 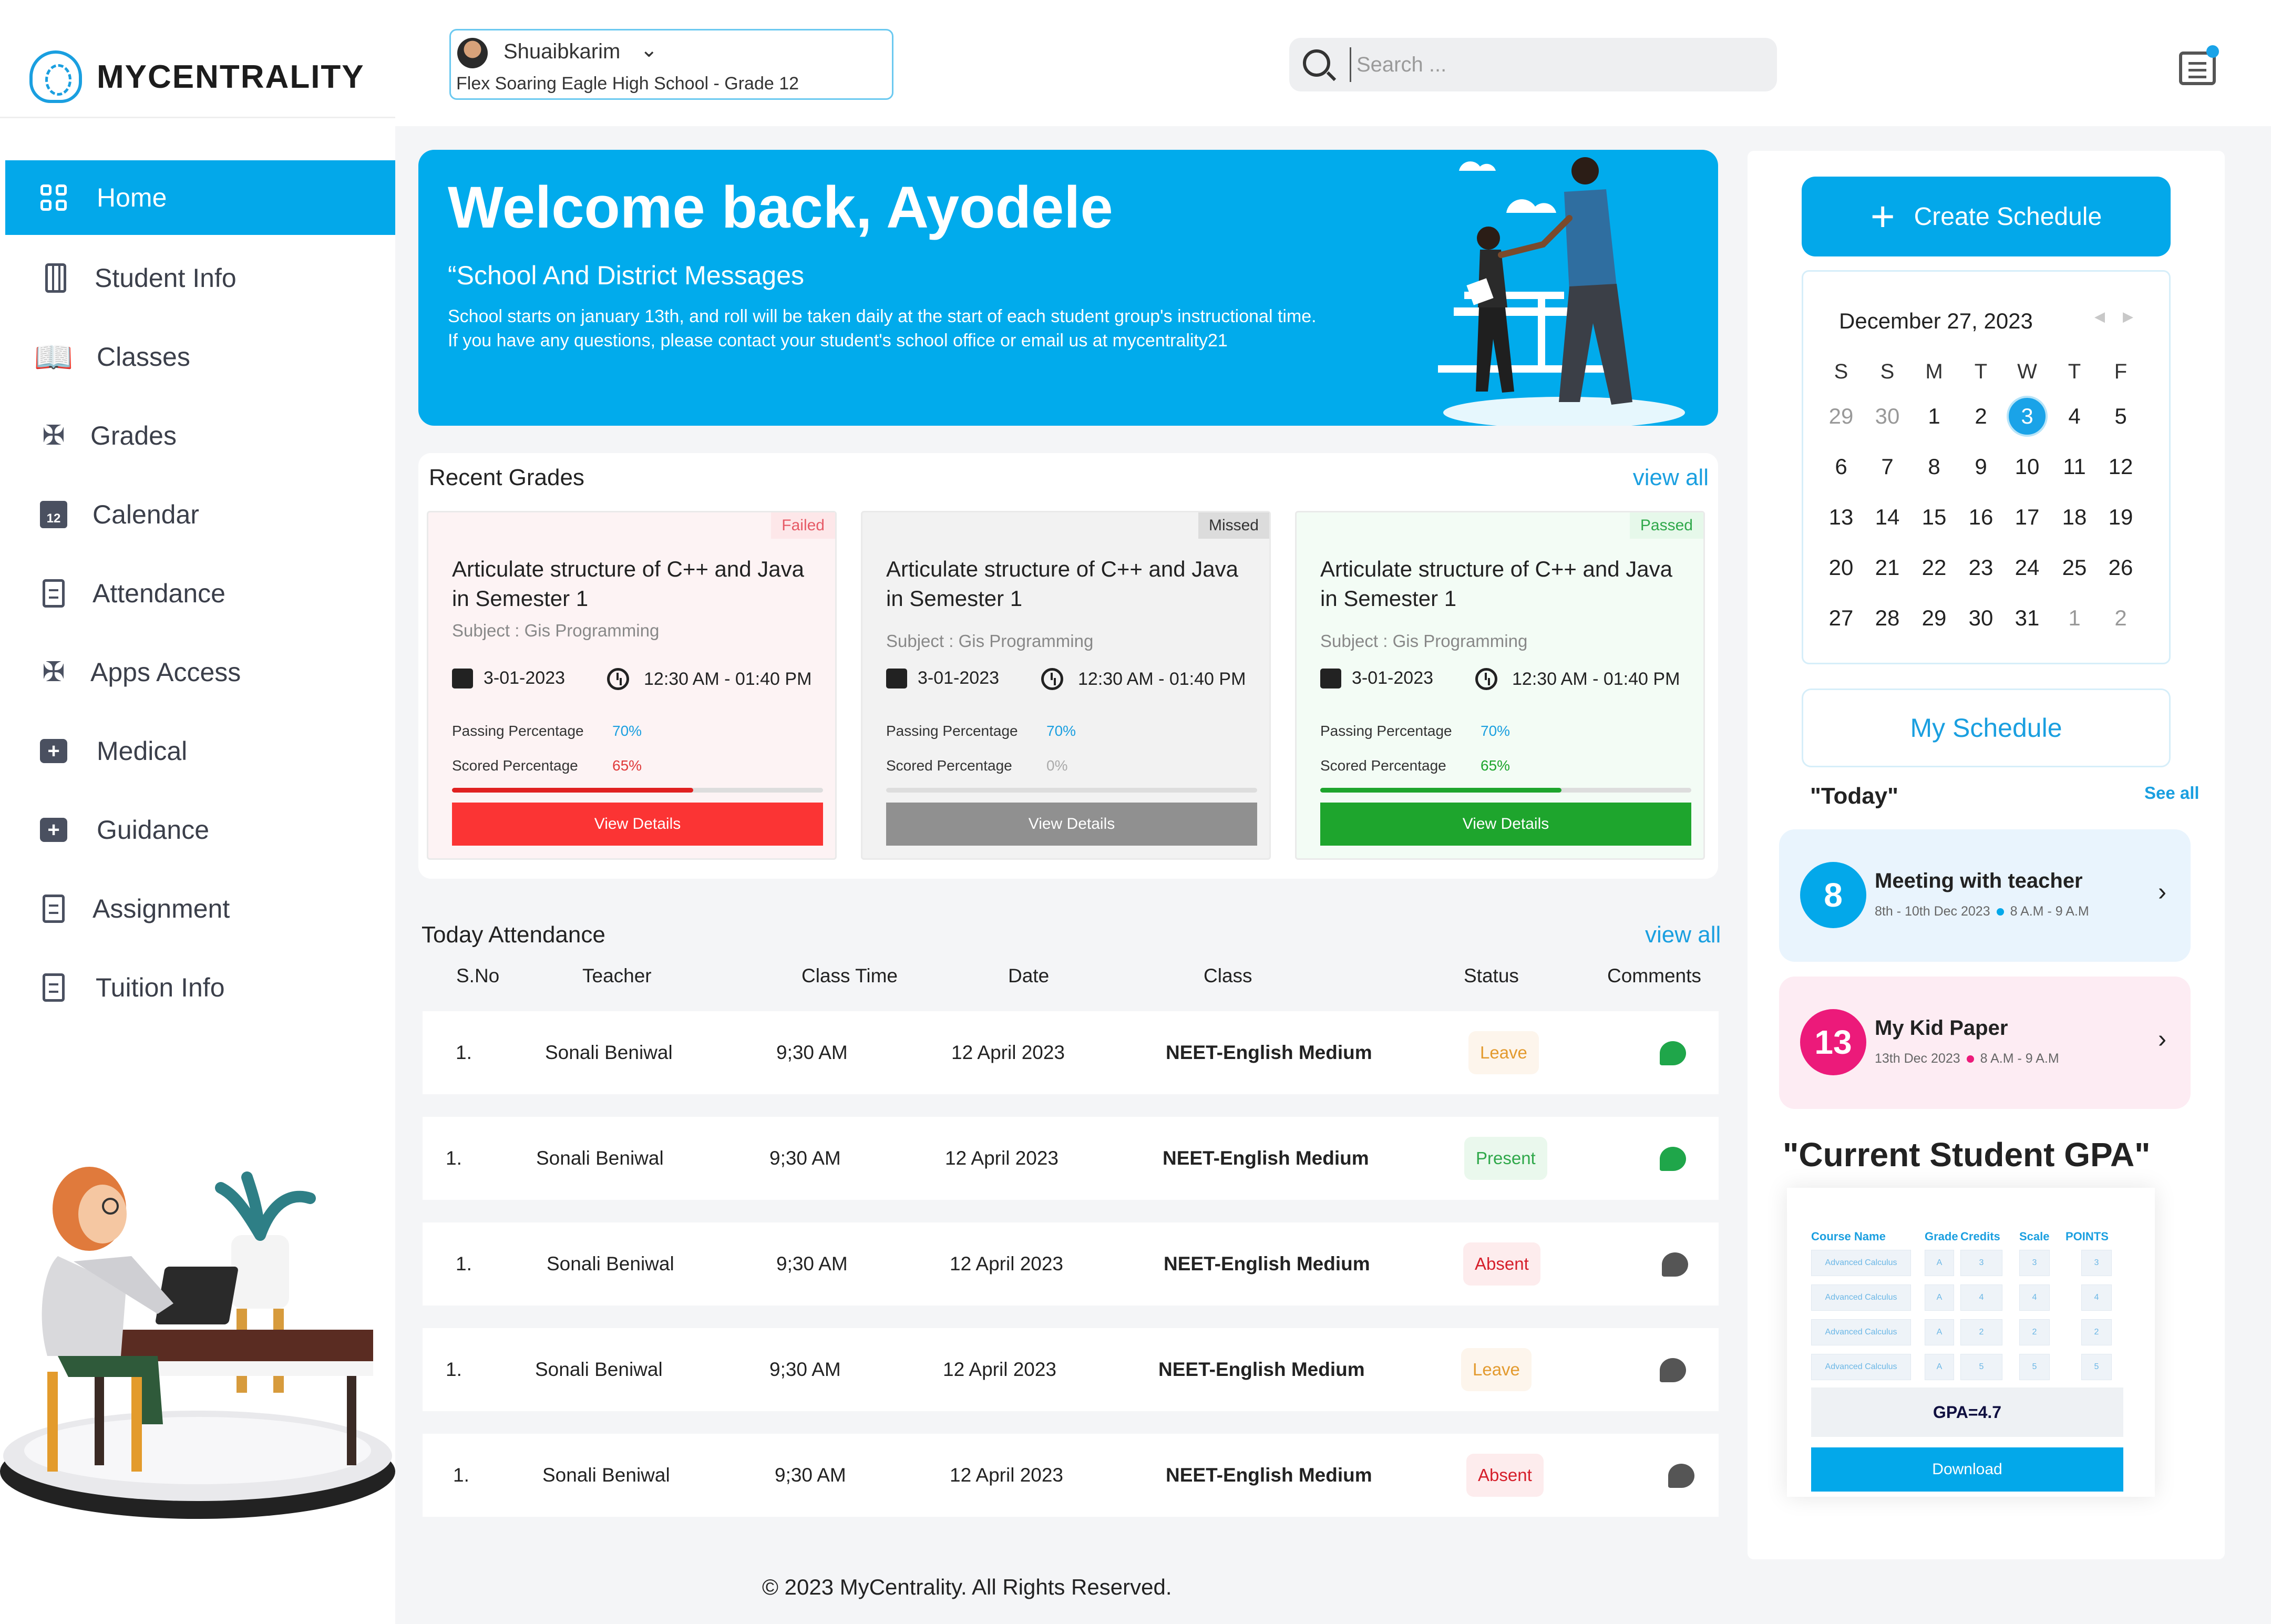 What do you see at coordinates (1683, 935) in the screenshot?
I see `attendance-view-all-link: view all` at bounding box center [1683, 935].